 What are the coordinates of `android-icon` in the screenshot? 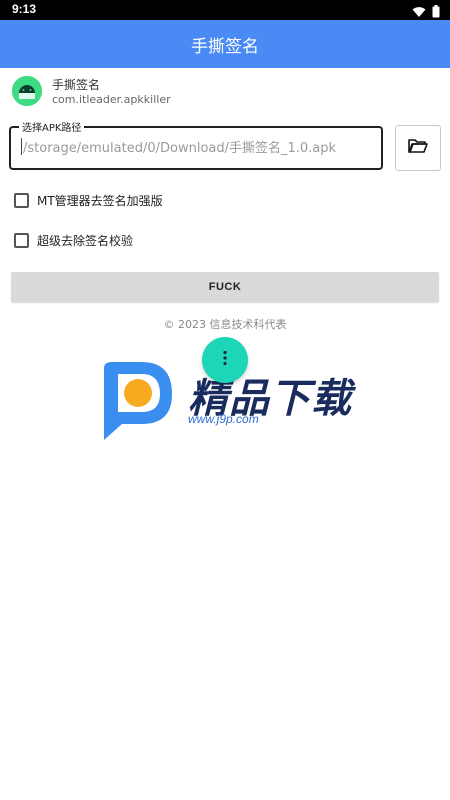 It's located at (27, 91).